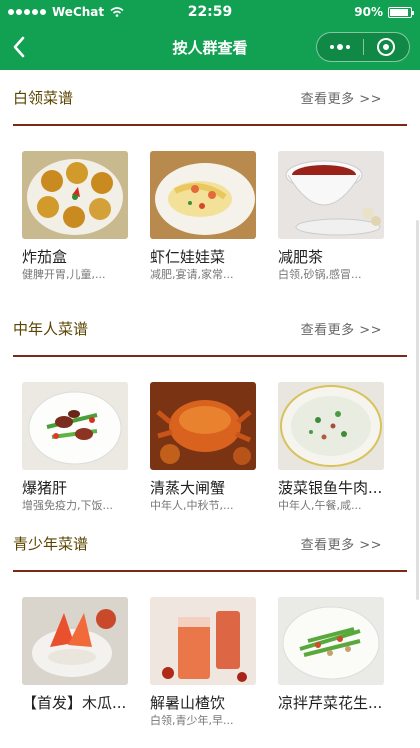 This screenshot has width=420, height=748. What do you see at coordinates (27, 12) in the screenshot?
I see `signal-icon` at bounding box center [27, 12].